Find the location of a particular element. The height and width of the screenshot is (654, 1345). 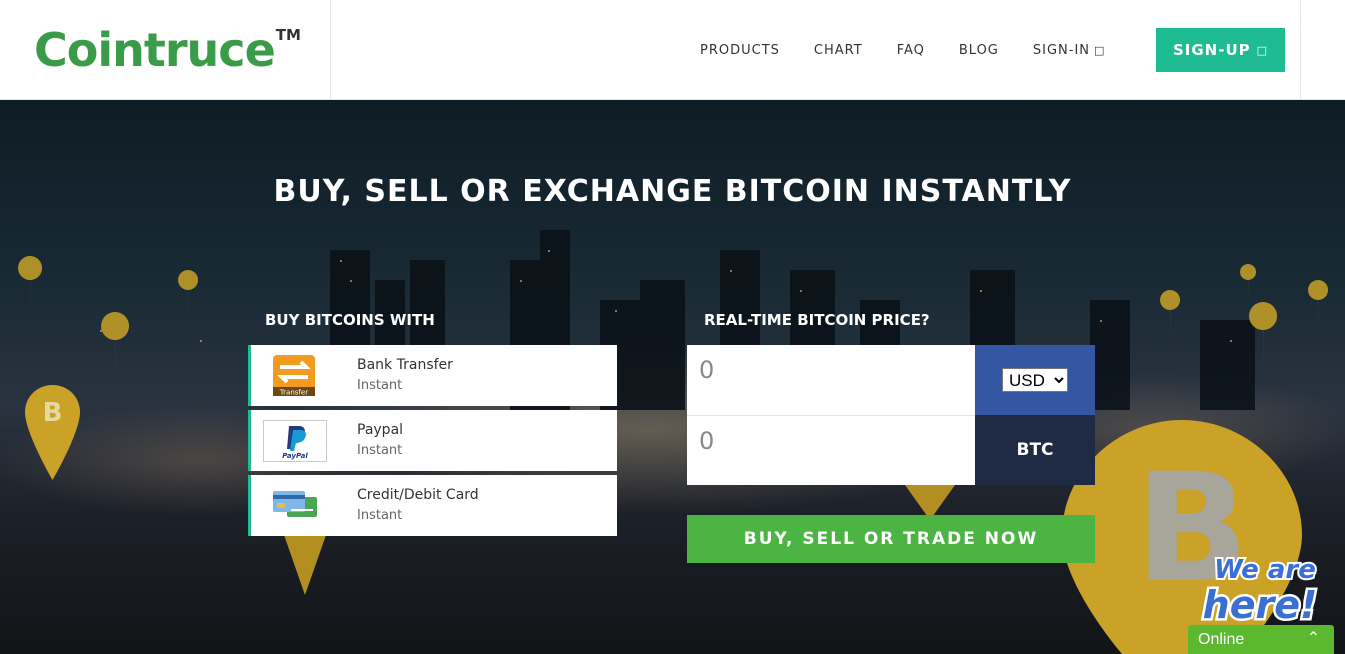

credit-card-icon is located at coordinates (295, 504).